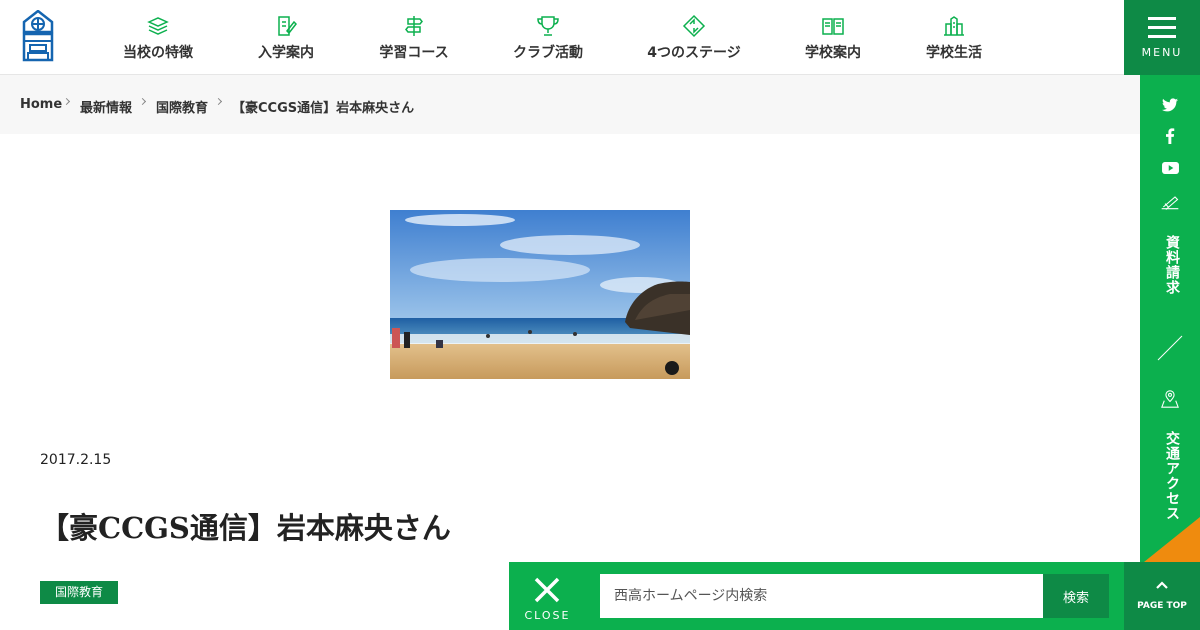 This screenshot has height=630, width=1200. Describe the element at coordinates (414, 26) in the screenshot. I see `signpost-icon` at that location.